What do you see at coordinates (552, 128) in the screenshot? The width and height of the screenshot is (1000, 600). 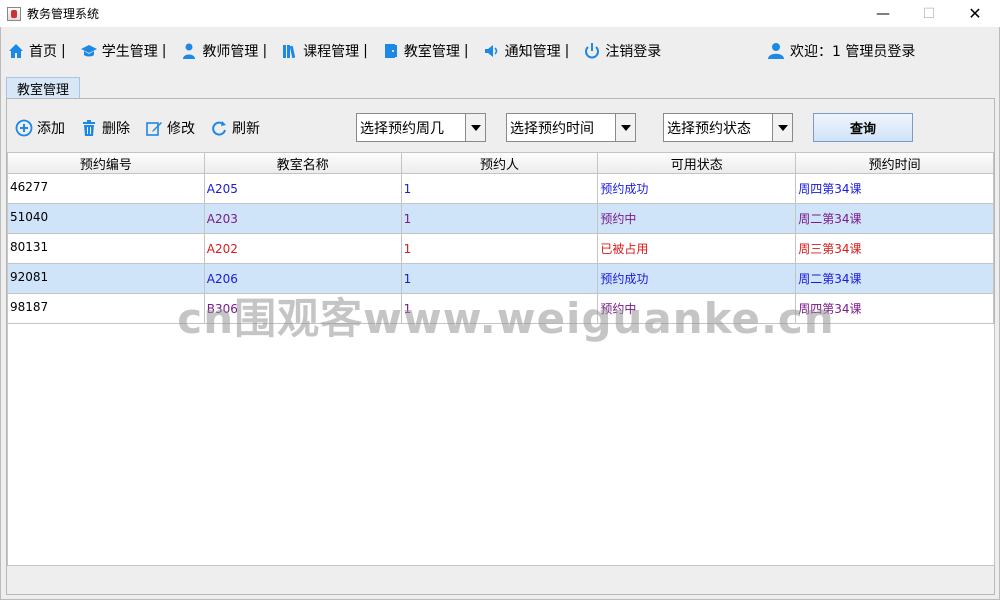 I see `time-select-value: 选择预约时间` at bounding box center [552, 128].